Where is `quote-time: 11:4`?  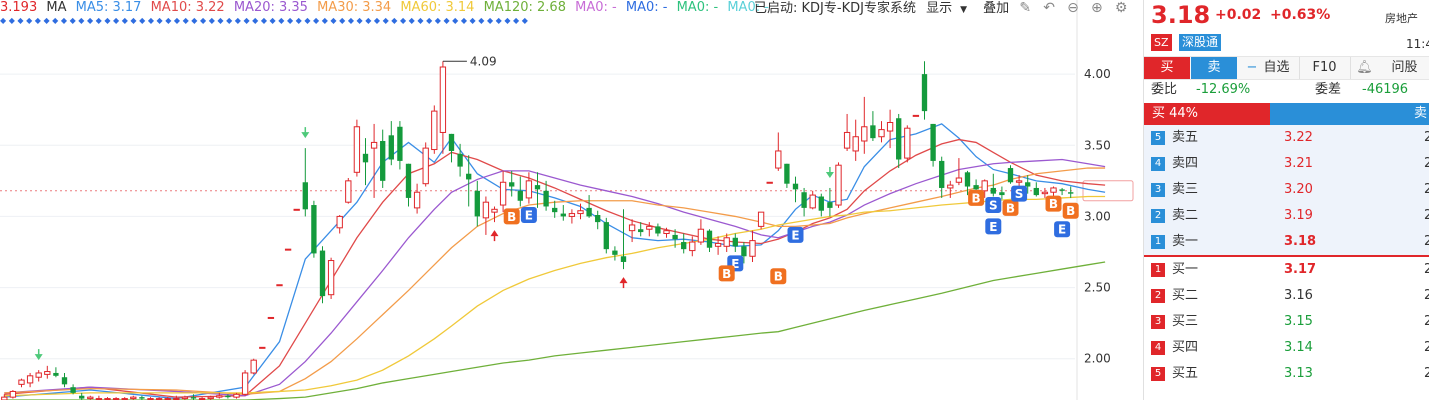
quote-time: 11:4 is located at coordinates (1417, 44).